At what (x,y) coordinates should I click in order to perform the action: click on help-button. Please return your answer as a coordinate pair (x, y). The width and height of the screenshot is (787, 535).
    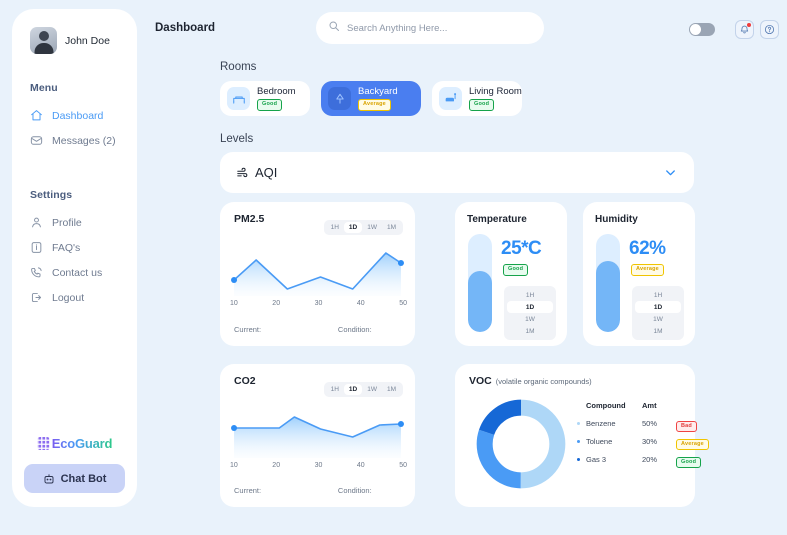
    Looking at the image, I should click on (769, 29).